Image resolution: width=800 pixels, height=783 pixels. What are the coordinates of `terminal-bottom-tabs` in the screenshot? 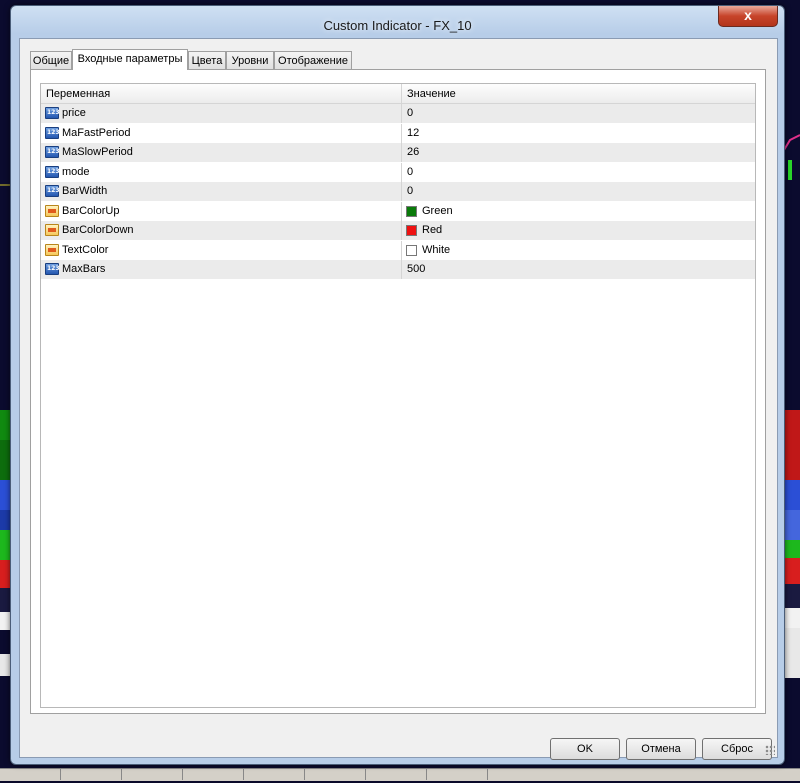 It's located at (400, 774).